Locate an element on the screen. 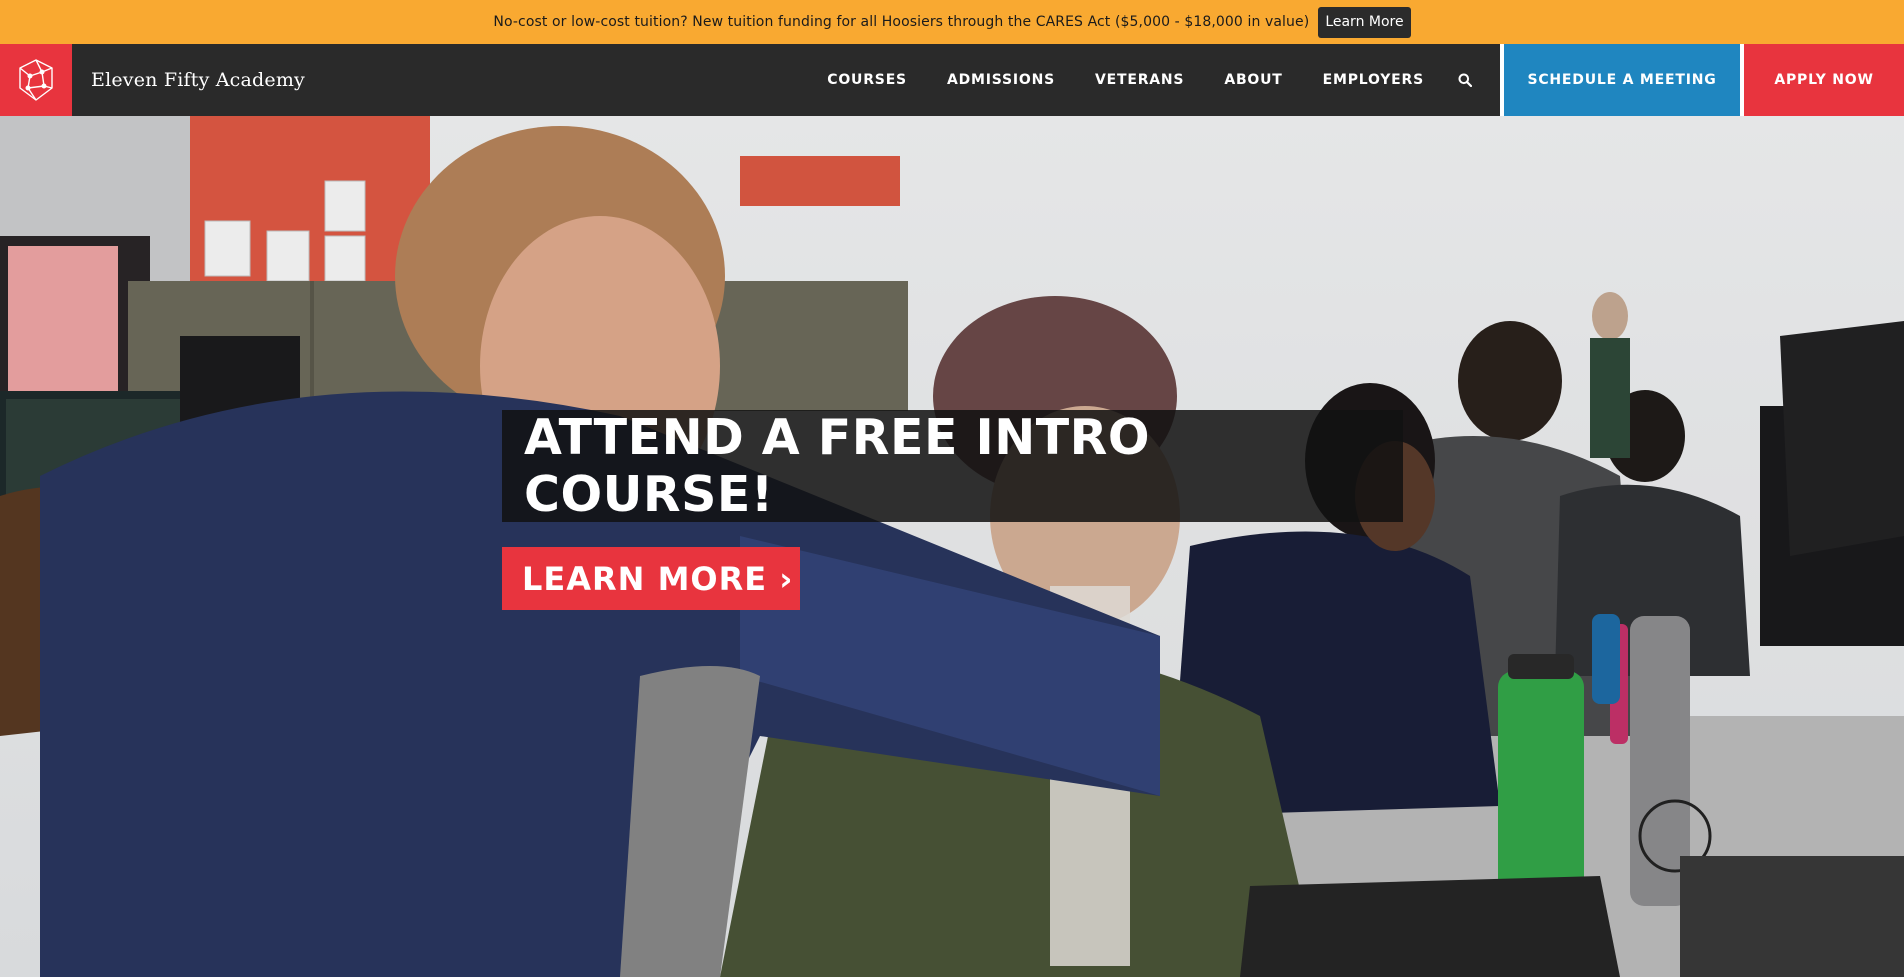  nav-item-veterans: VETERANS is located at coordinates (1139, 80).